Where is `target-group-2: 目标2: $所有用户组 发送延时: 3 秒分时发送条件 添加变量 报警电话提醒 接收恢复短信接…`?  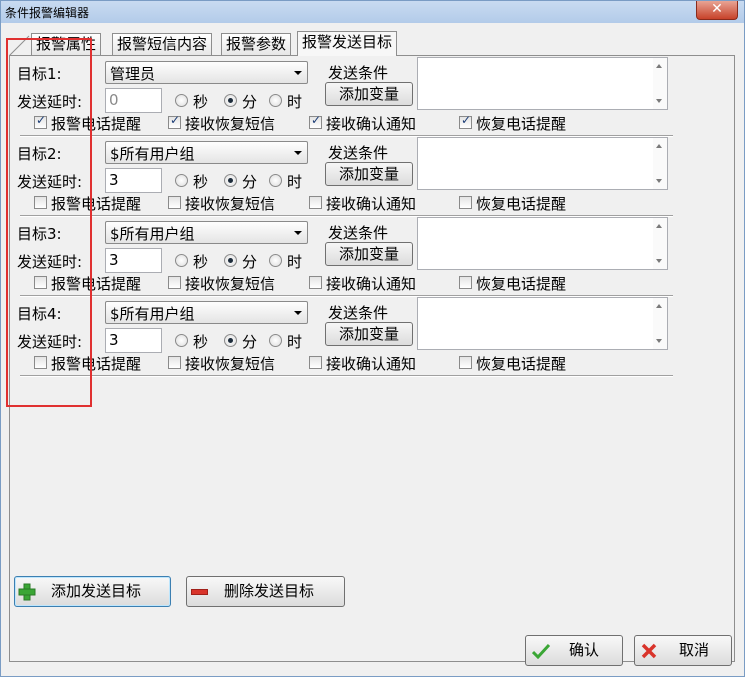
target-group-2: 目标2: $所有用户组 发送延时: 3 秒分时发送条件 添加变量 报警电话提醒 接收恢复短信接… is located at coordinates (345, 177).